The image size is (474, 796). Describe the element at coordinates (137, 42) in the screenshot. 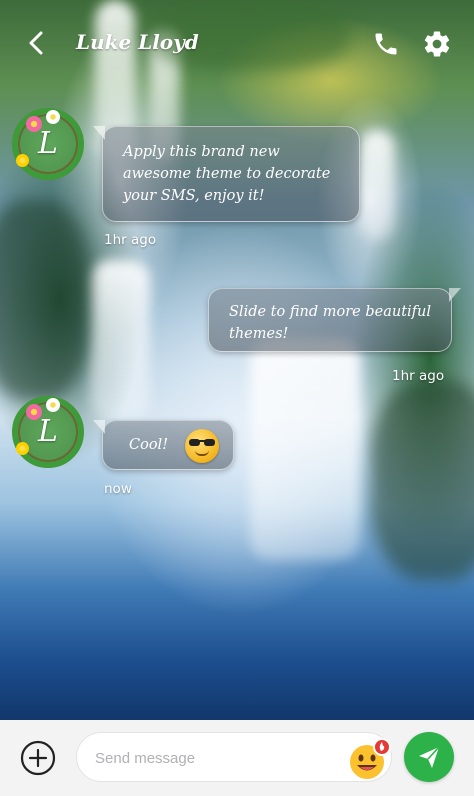

I see `contact-name: Luke Lloyd` at that location.